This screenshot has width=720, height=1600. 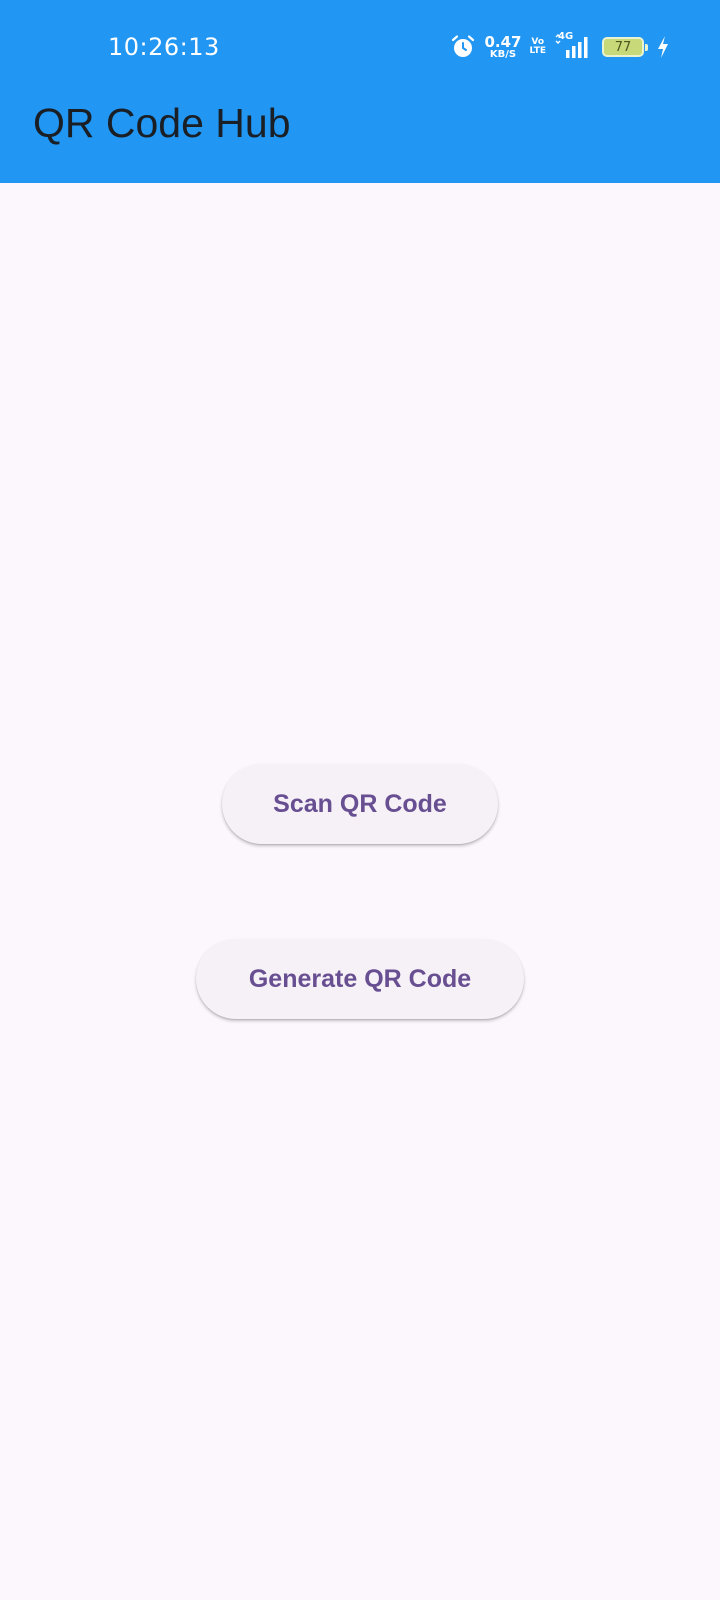 What do you see at coordinates (463, 47) in the screenshot?
I see `alarm-icon` at bounding box center [463, 47].